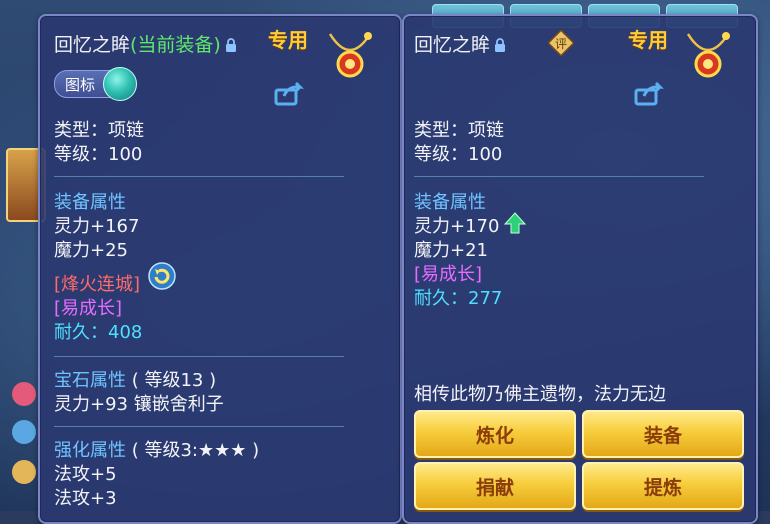 This screenshot has height=524, width=770. I want to click on evaluate-icon: 评, so click(561, 43).